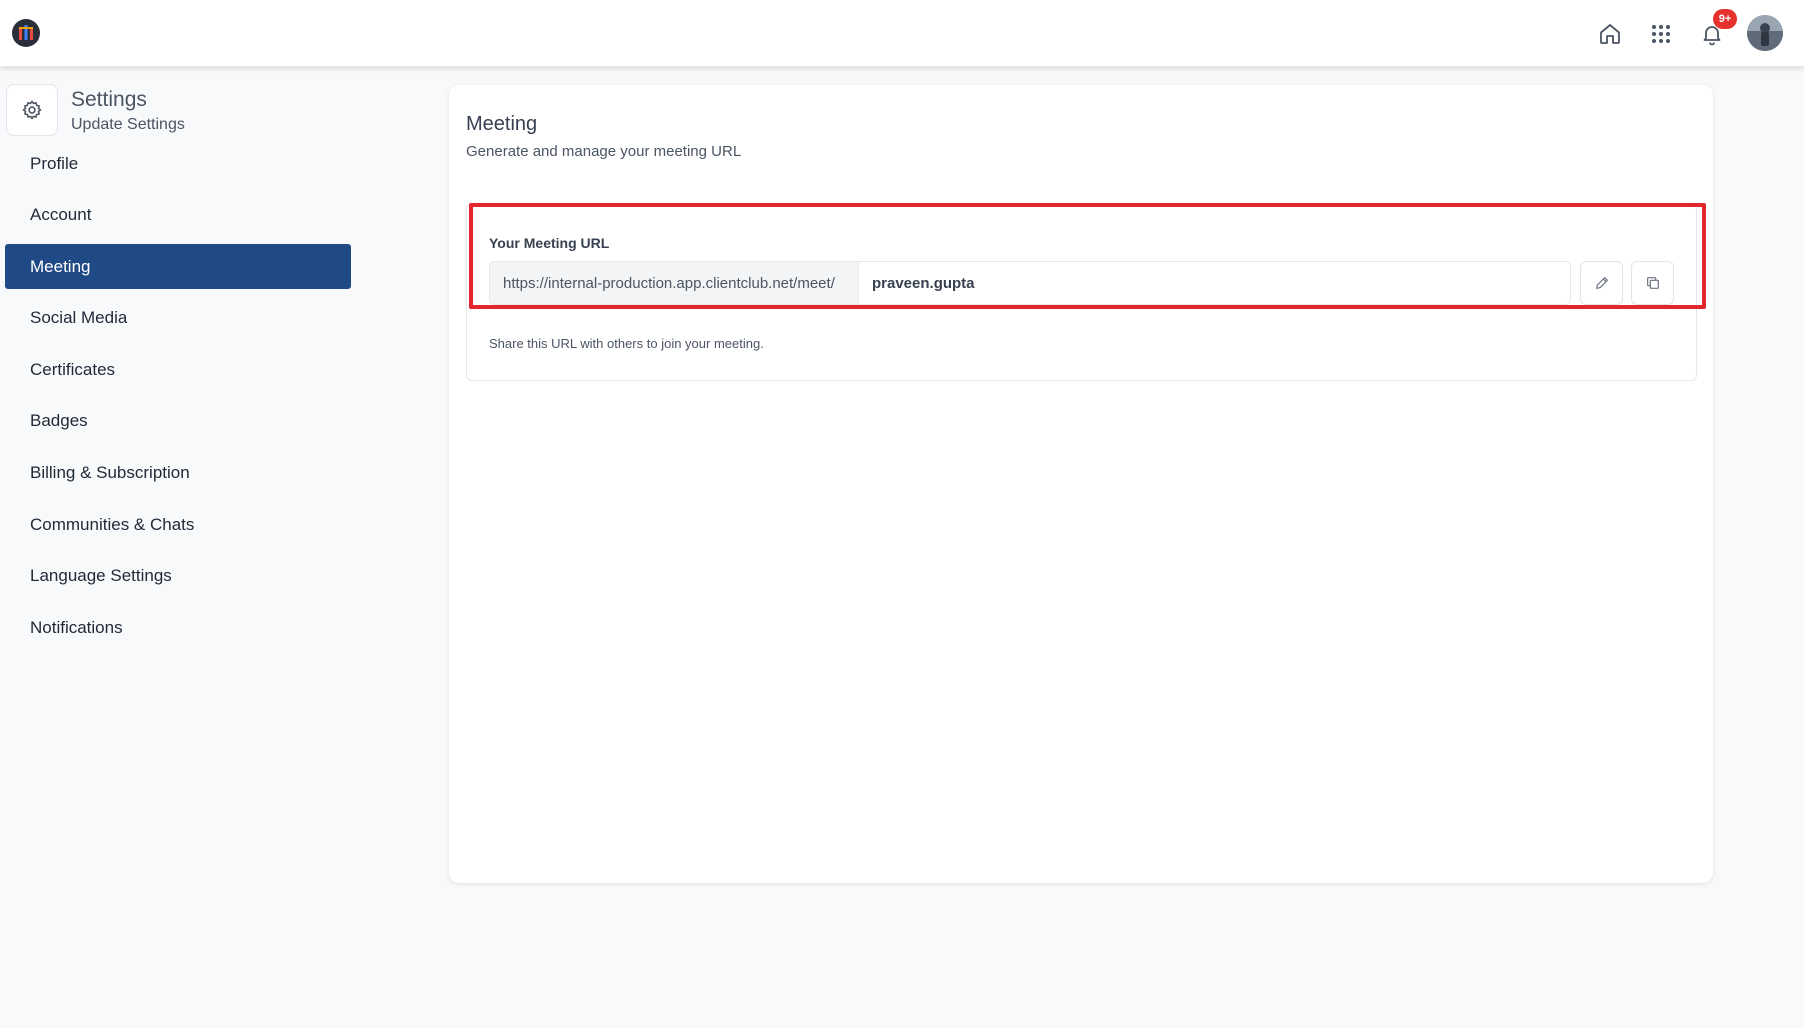  Describe the element at coordinates (902, 33) in the screenshot. I see `top-bar: 9+` at that location.